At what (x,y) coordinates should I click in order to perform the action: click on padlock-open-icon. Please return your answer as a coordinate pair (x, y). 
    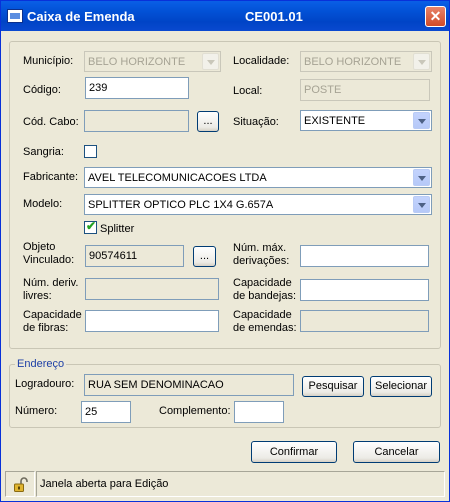
    Looking at the image, I should click on (21, 484).